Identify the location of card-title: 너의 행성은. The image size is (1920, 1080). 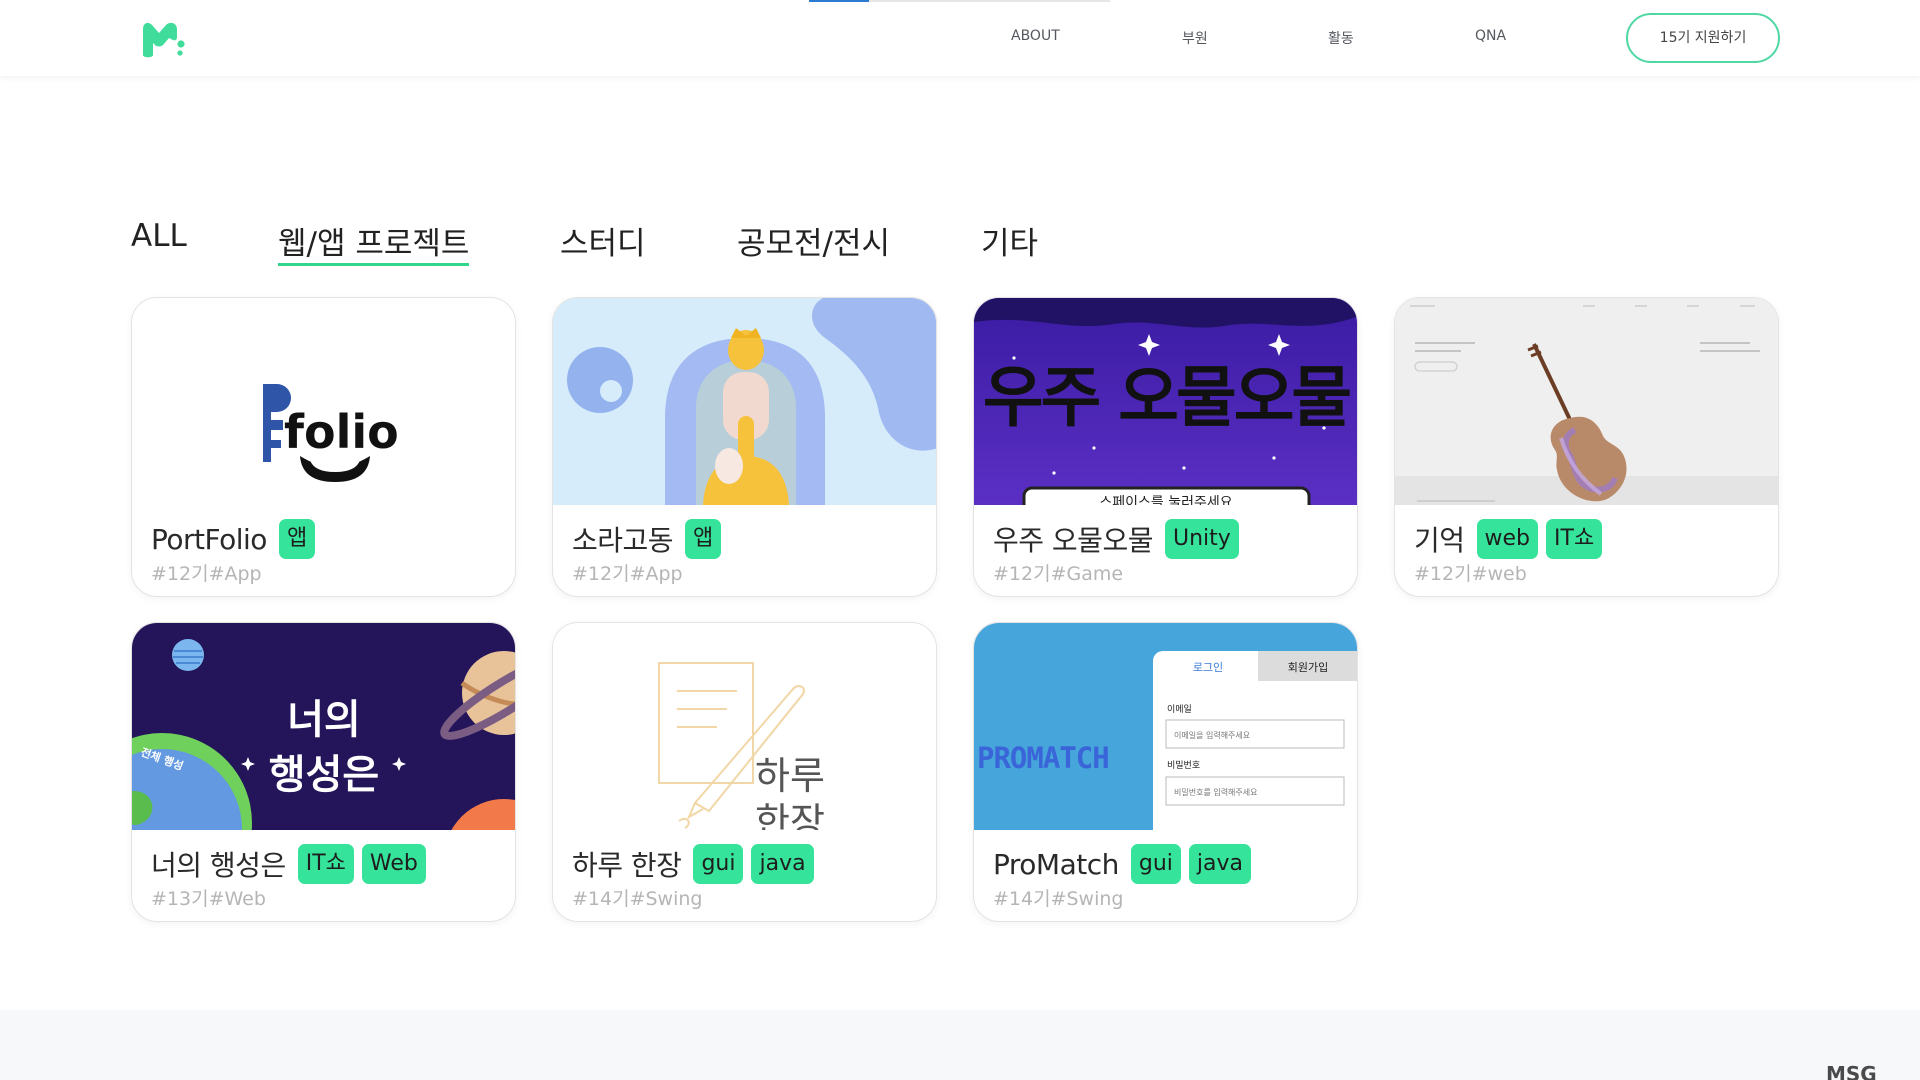
(218, 865).